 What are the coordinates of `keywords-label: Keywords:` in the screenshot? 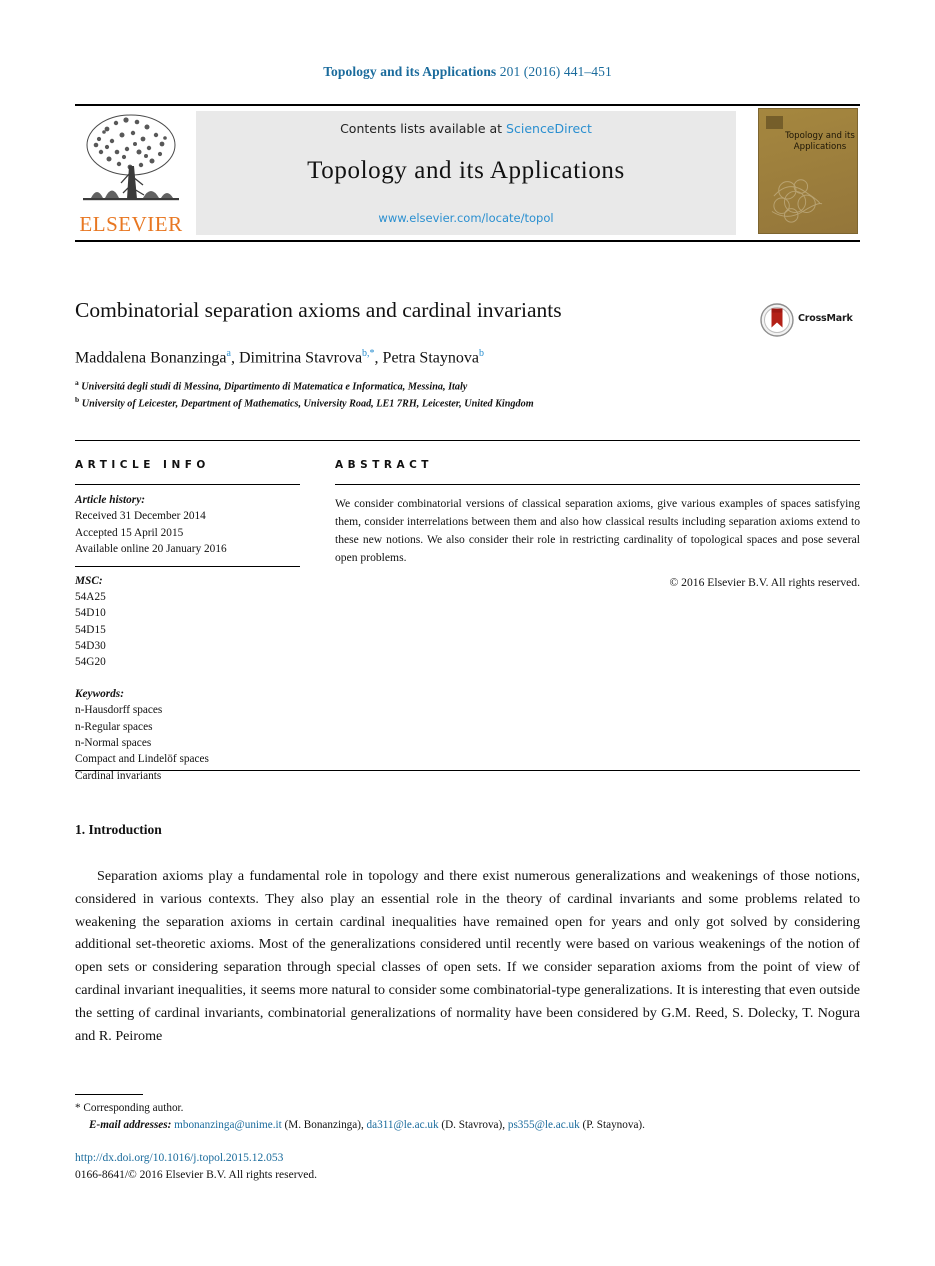 It's located at (99, 693).